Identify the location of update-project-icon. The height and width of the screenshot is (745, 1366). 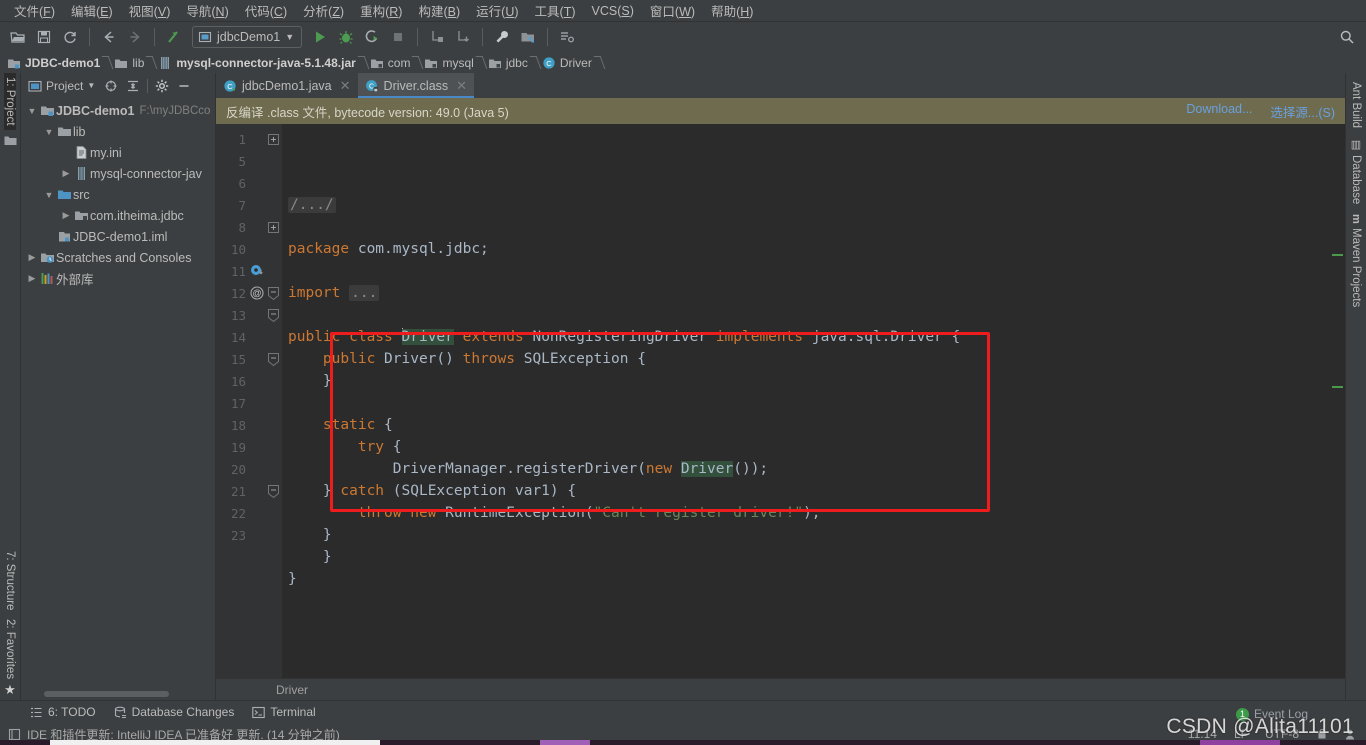
(174, 37).